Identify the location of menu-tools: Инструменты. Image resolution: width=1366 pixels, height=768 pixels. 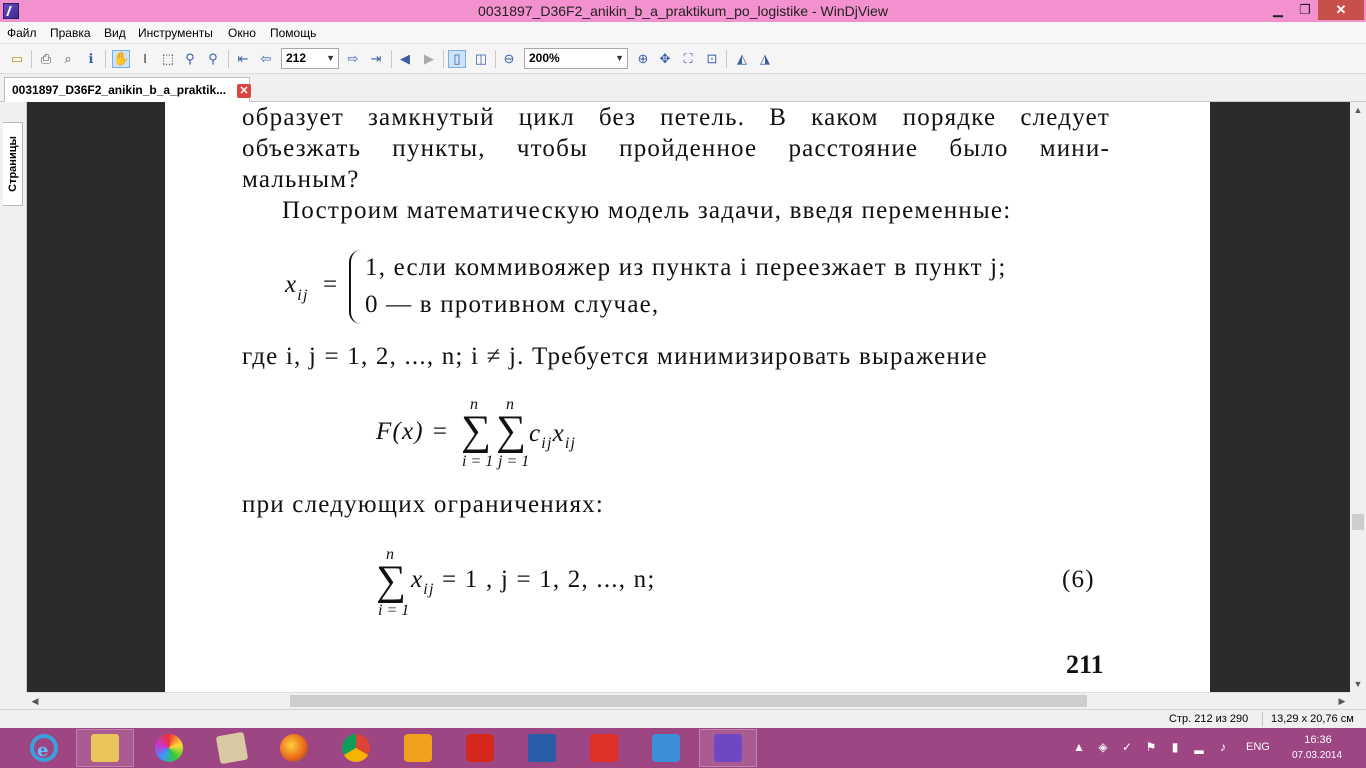
(175, 33).